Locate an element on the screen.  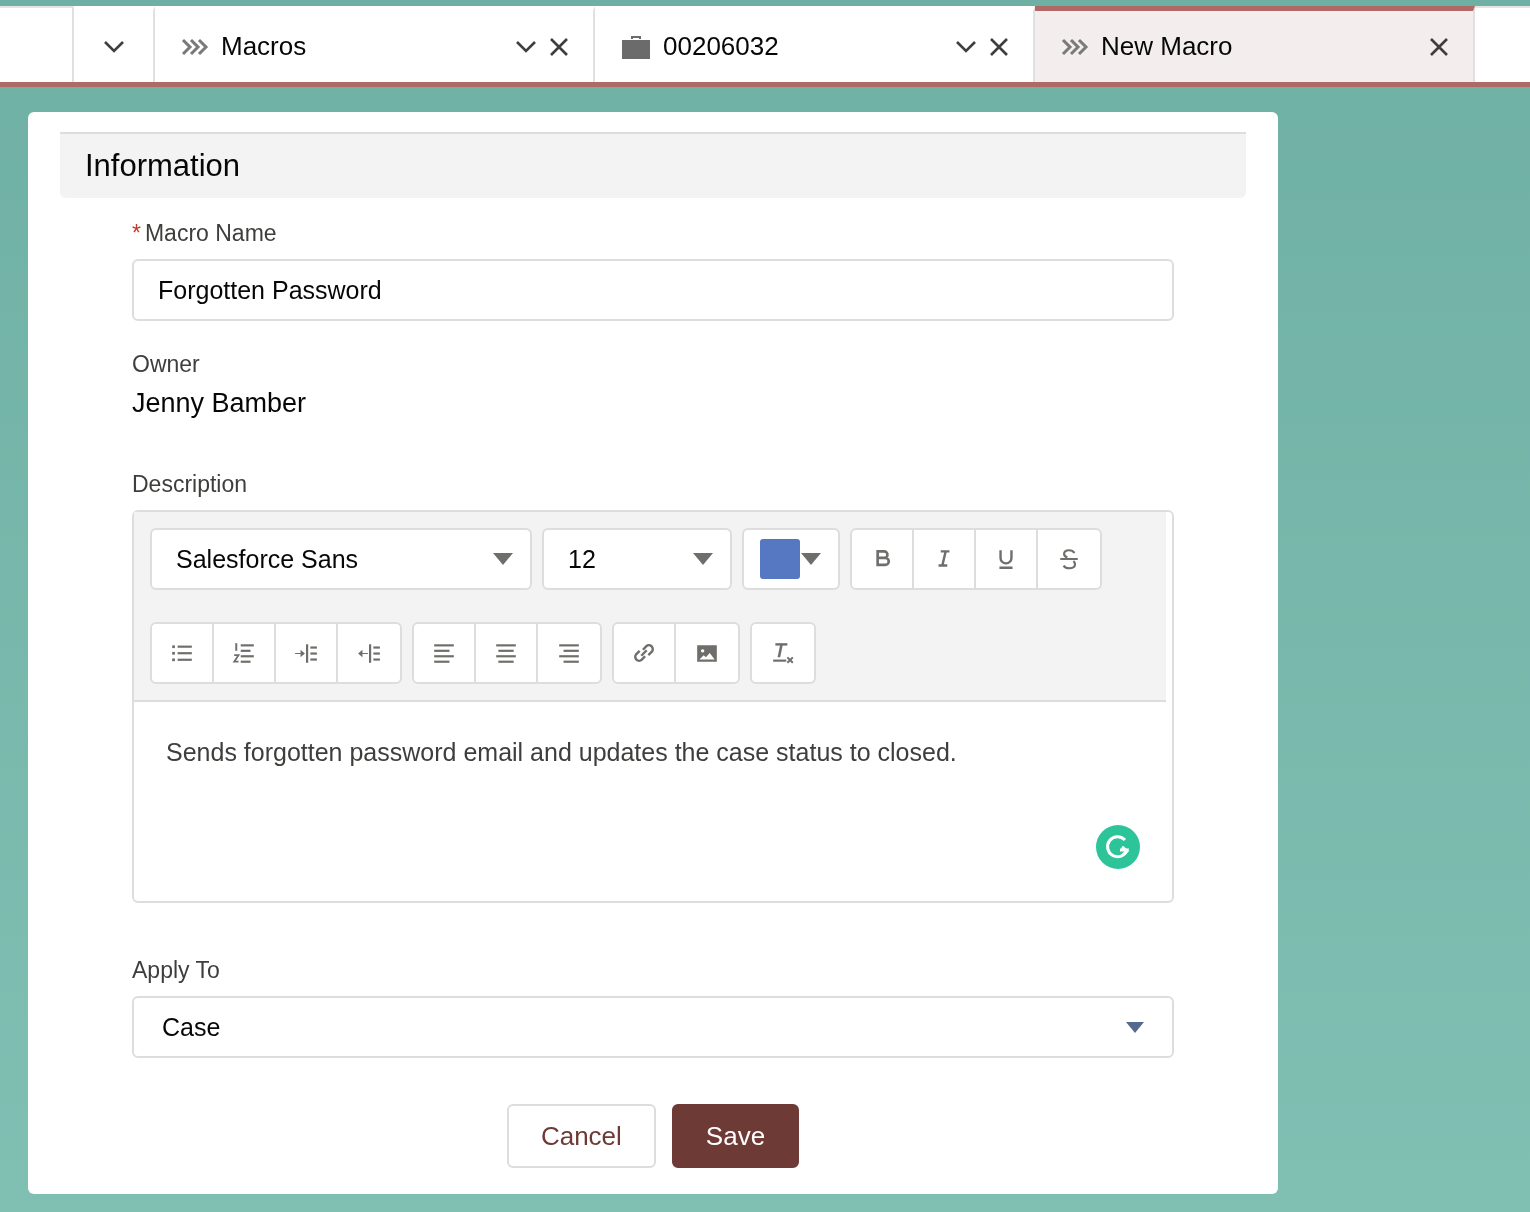
apply-to-dropdown: Case is located at coordinates (653, 1027).